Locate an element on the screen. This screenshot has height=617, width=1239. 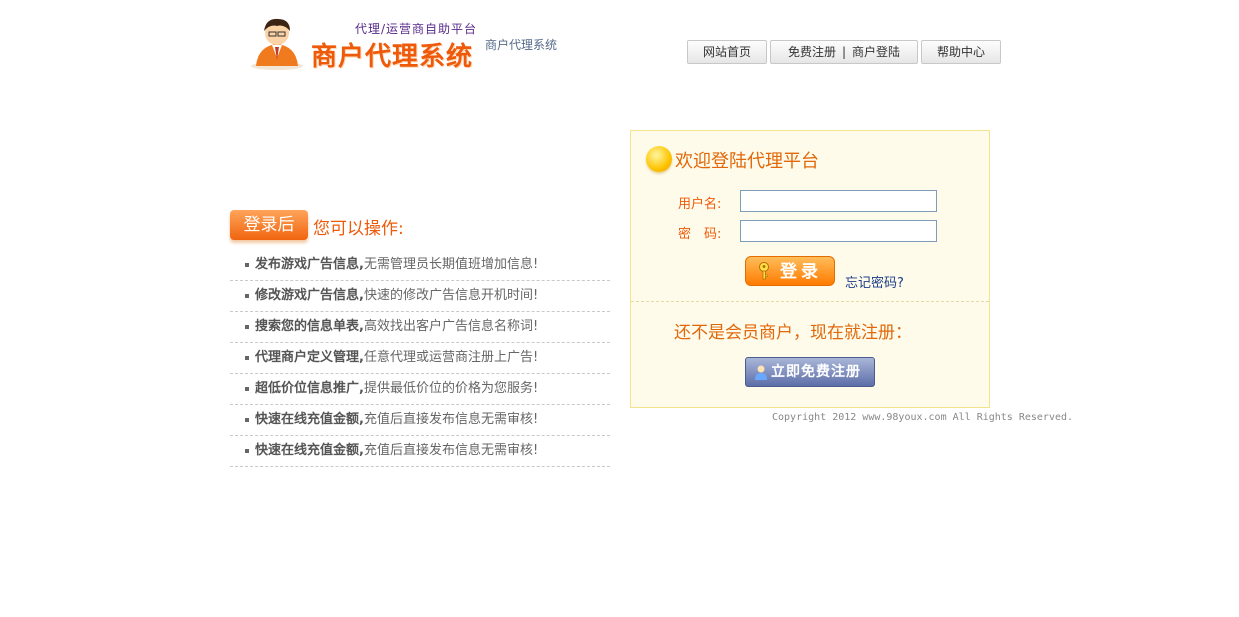
nav-home-label: 网站首页 is located at coordinates (726, 52).